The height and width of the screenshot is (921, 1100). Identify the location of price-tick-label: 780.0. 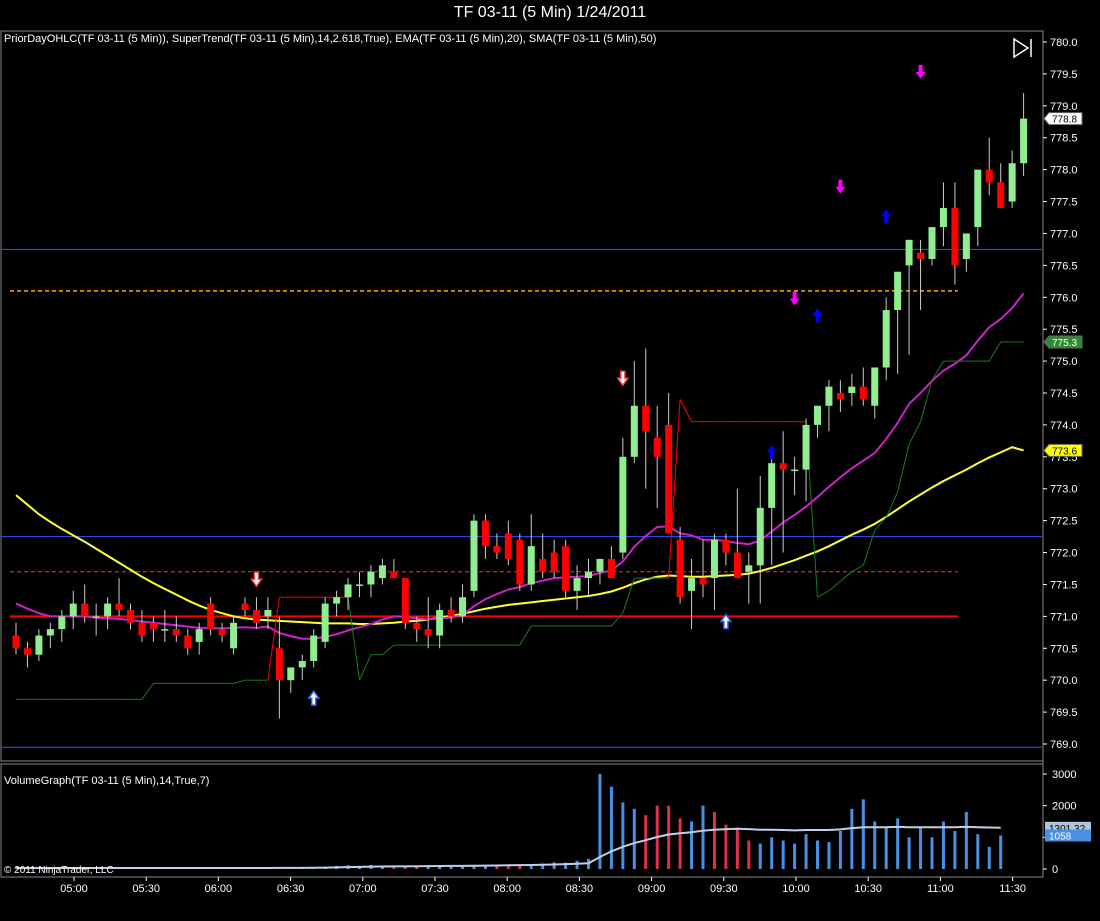
(1064, 43).